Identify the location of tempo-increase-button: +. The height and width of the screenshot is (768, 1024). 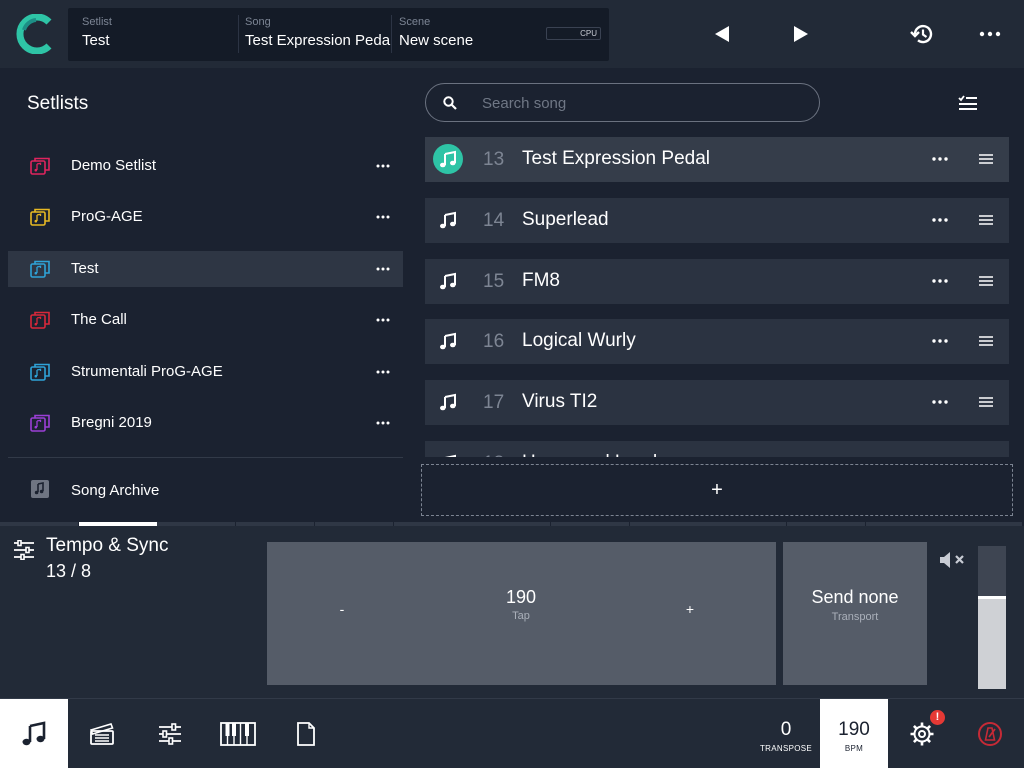
(690, 613).